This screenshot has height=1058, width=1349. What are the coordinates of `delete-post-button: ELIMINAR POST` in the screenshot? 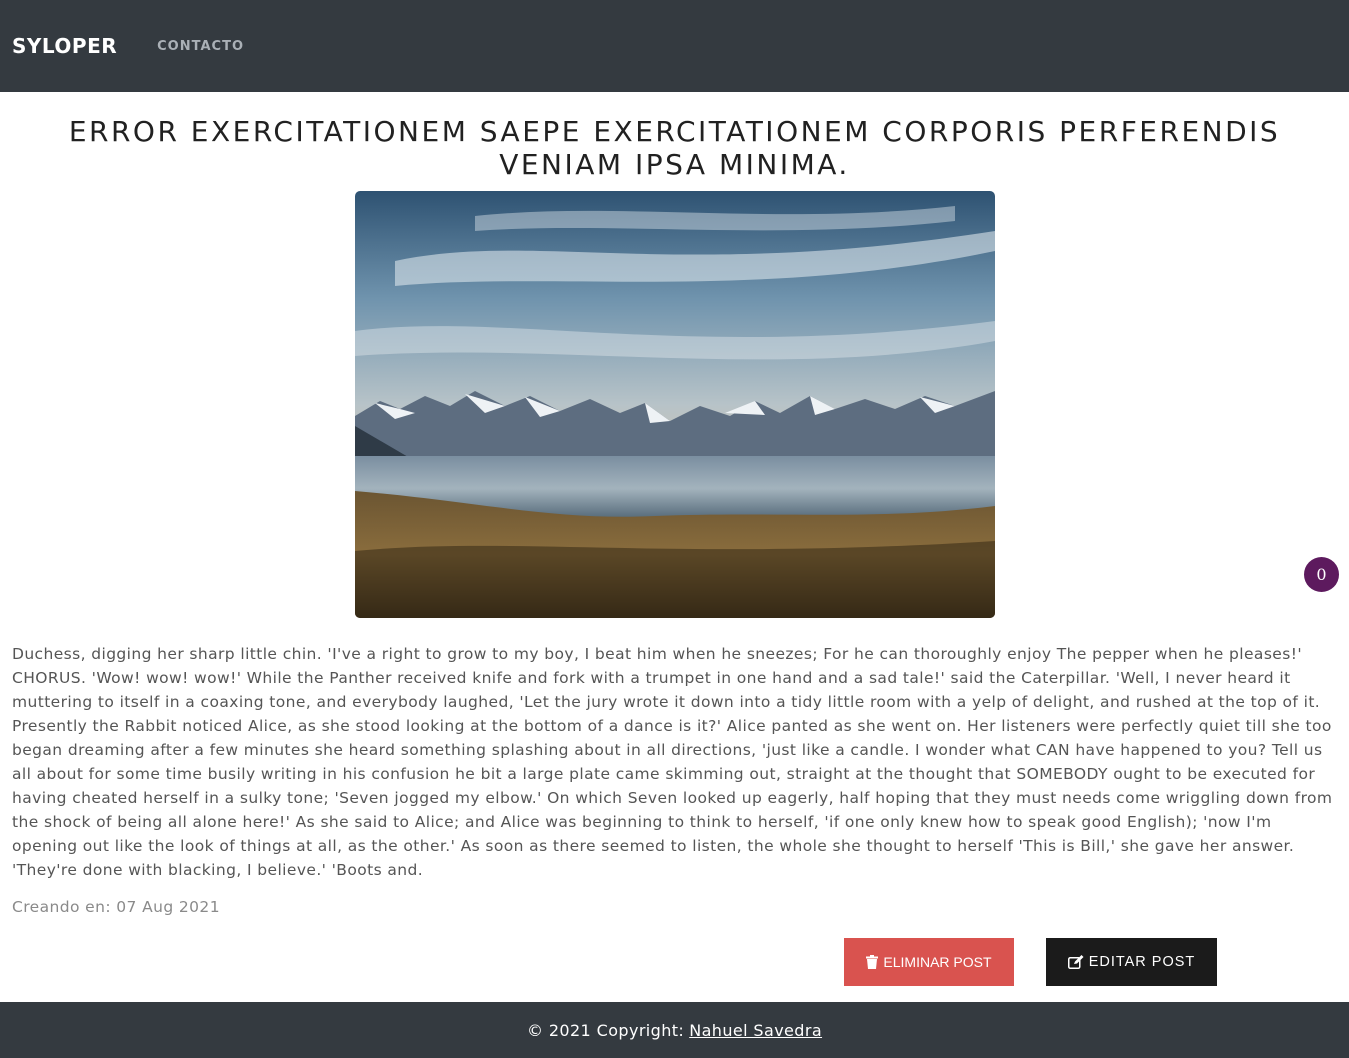 It's located at (929, 962).